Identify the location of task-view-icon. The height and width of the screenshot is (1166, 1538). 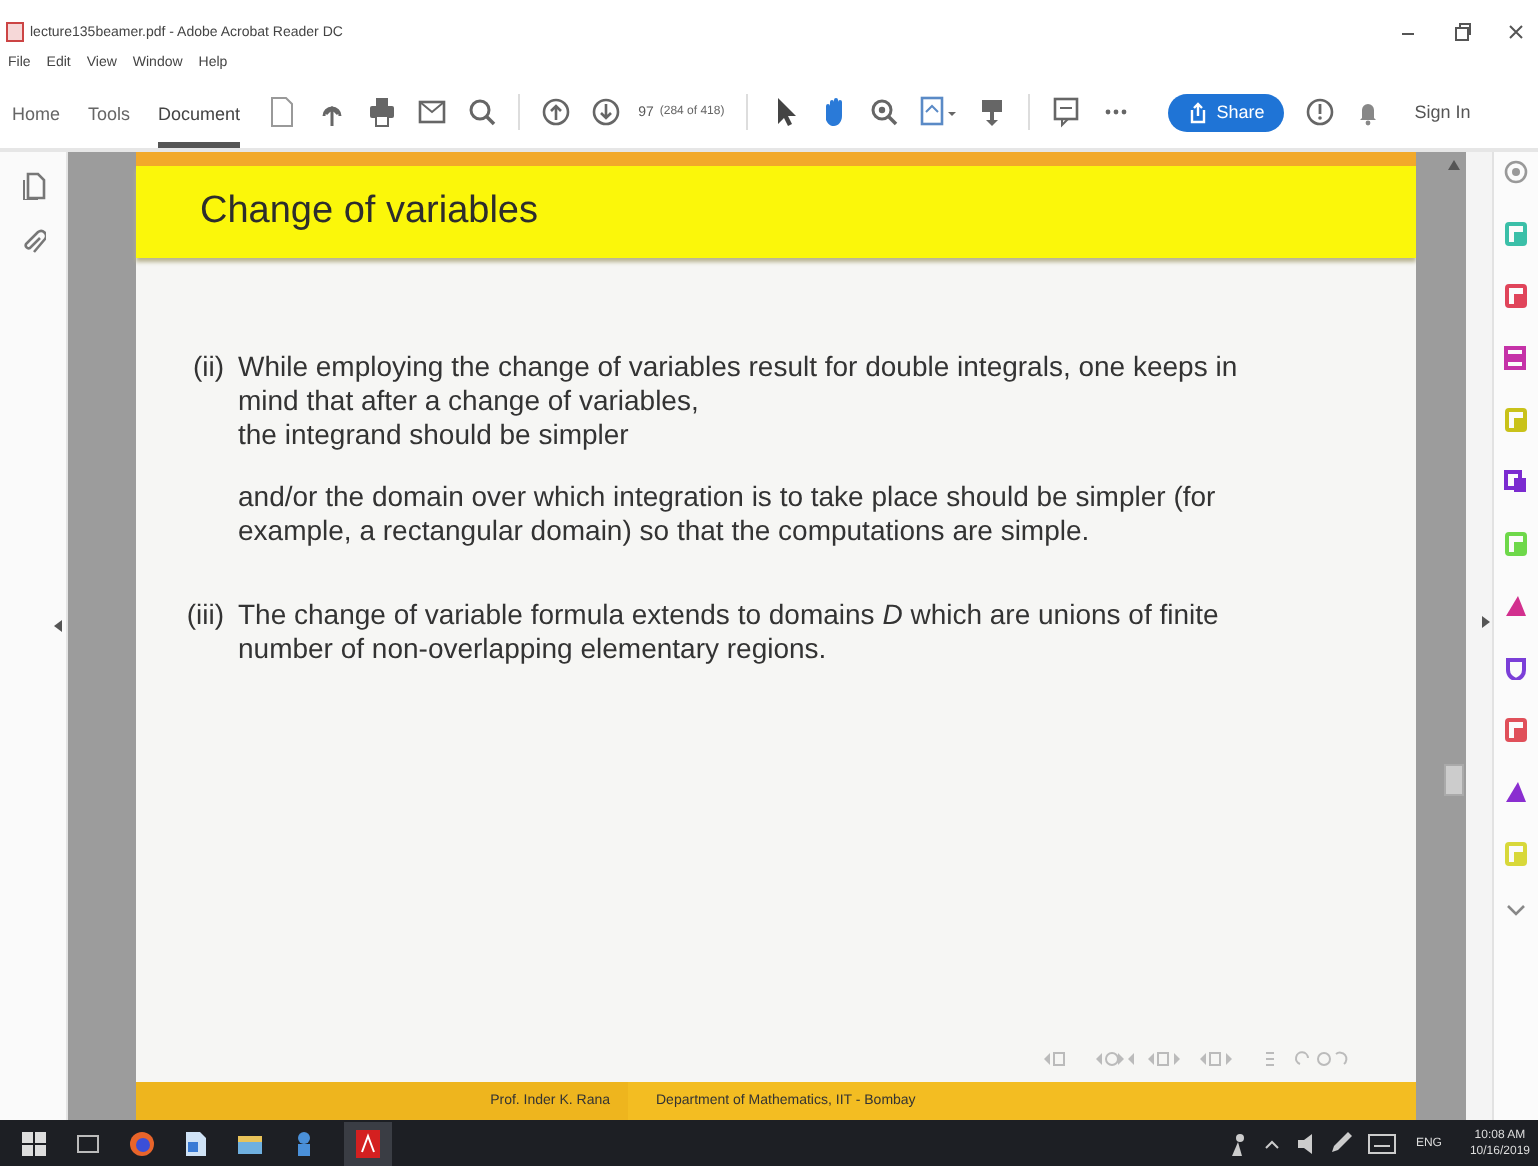
(88, 1143).